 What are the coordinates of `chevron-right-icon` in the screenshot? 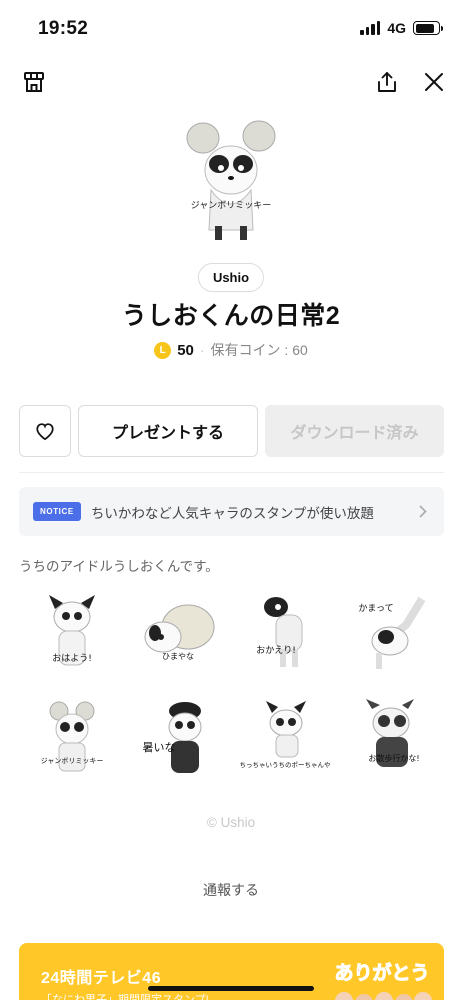 It's located at (423, 512).